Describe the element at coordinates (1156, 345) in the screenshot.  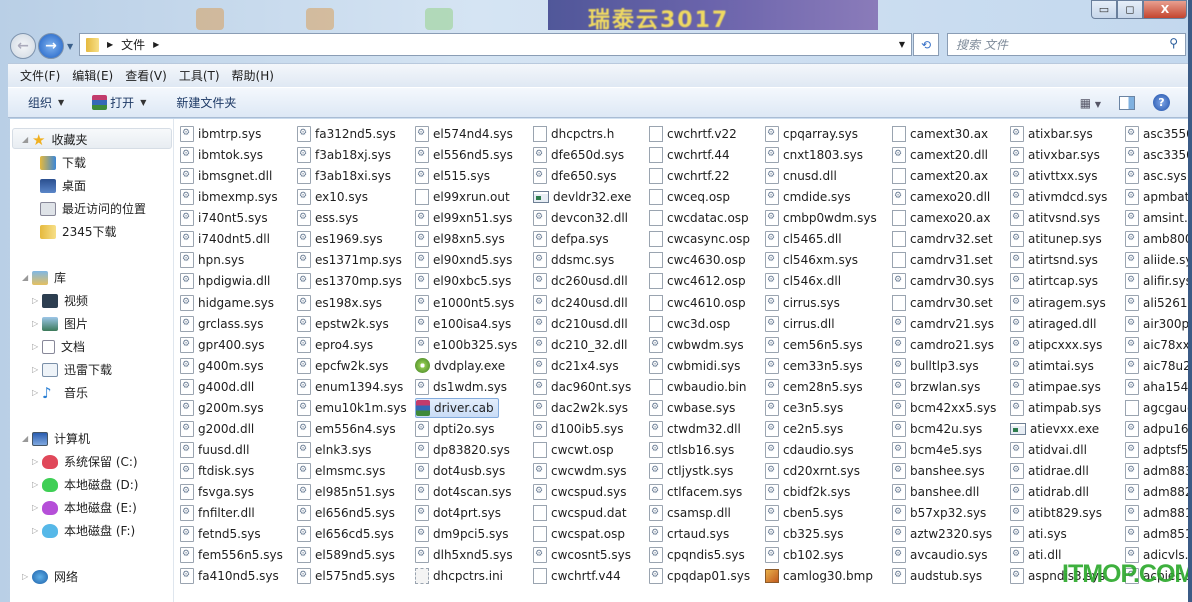
I see `file-item: aic78xx.sys` at that location.